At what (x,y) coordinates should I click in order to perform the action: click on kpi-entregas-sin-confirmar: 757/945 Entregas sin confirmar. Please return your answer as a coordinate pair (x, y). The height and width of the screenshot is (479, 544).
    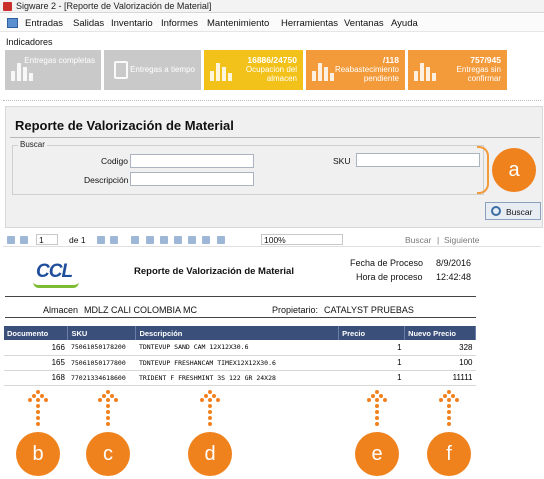
    Looking at the image, I should click on (457, 70).